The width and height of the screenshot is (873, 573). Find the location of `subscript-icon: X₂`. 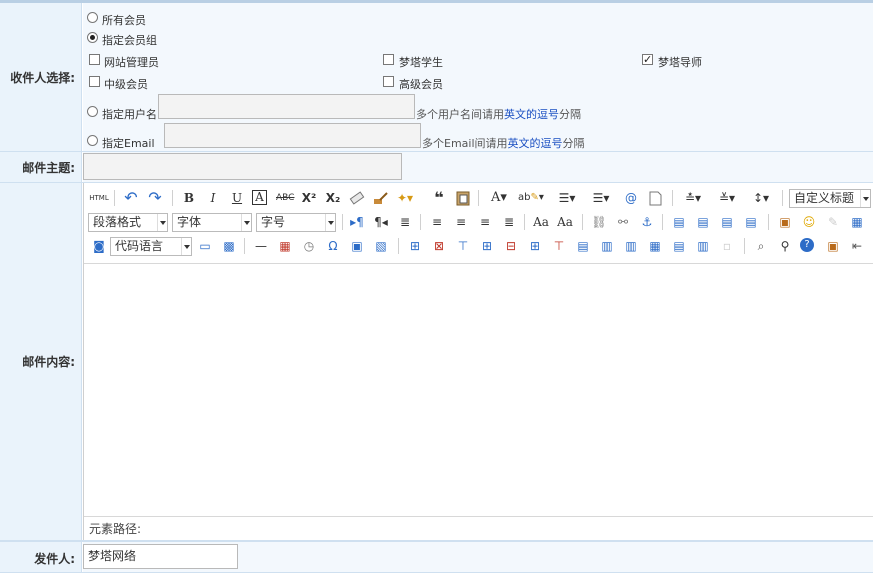

subscript-icon: X₂ is located at coordinates (333, 198).